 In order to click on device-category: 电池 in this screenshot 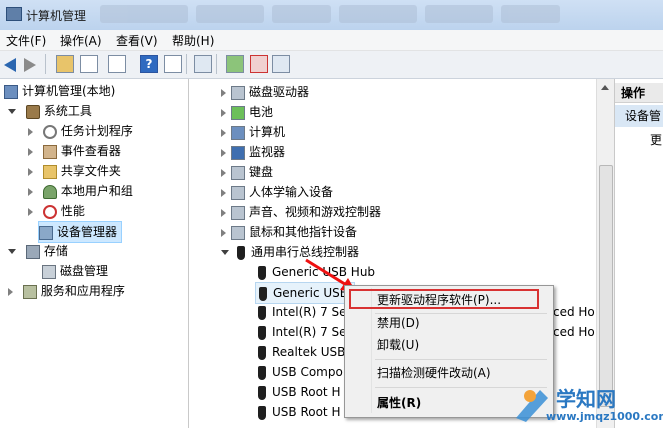, I will do `click(247, 112)`.